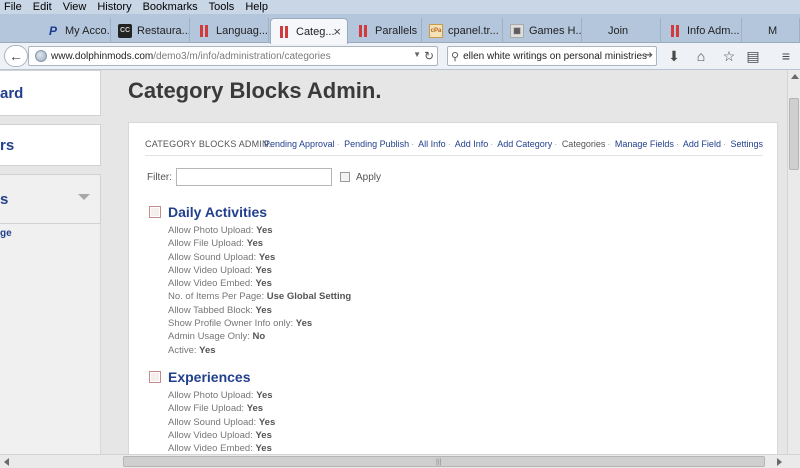  I want to click on property-label: Allow File Upload:, so click(206, 409).